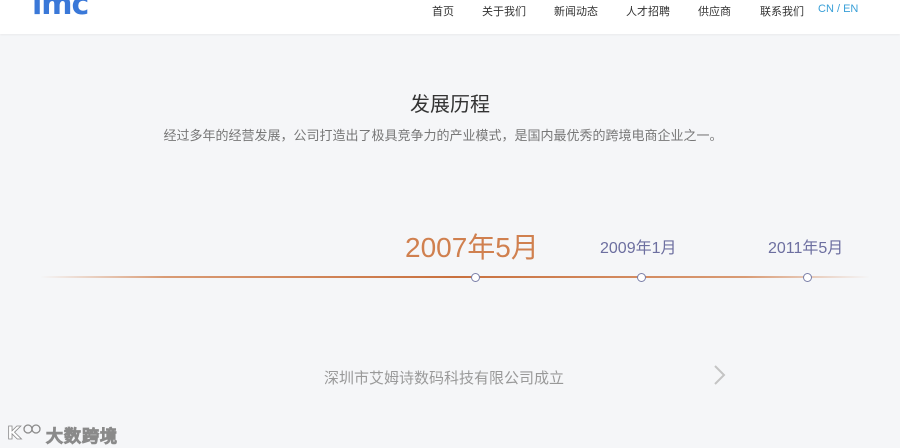 The height and width of the screenshot is (448, 900). What do you see at coordinates (638, 246) in the screenshot?
I see `timeline-date: 2009年1月` at bounding box center [638, 246].